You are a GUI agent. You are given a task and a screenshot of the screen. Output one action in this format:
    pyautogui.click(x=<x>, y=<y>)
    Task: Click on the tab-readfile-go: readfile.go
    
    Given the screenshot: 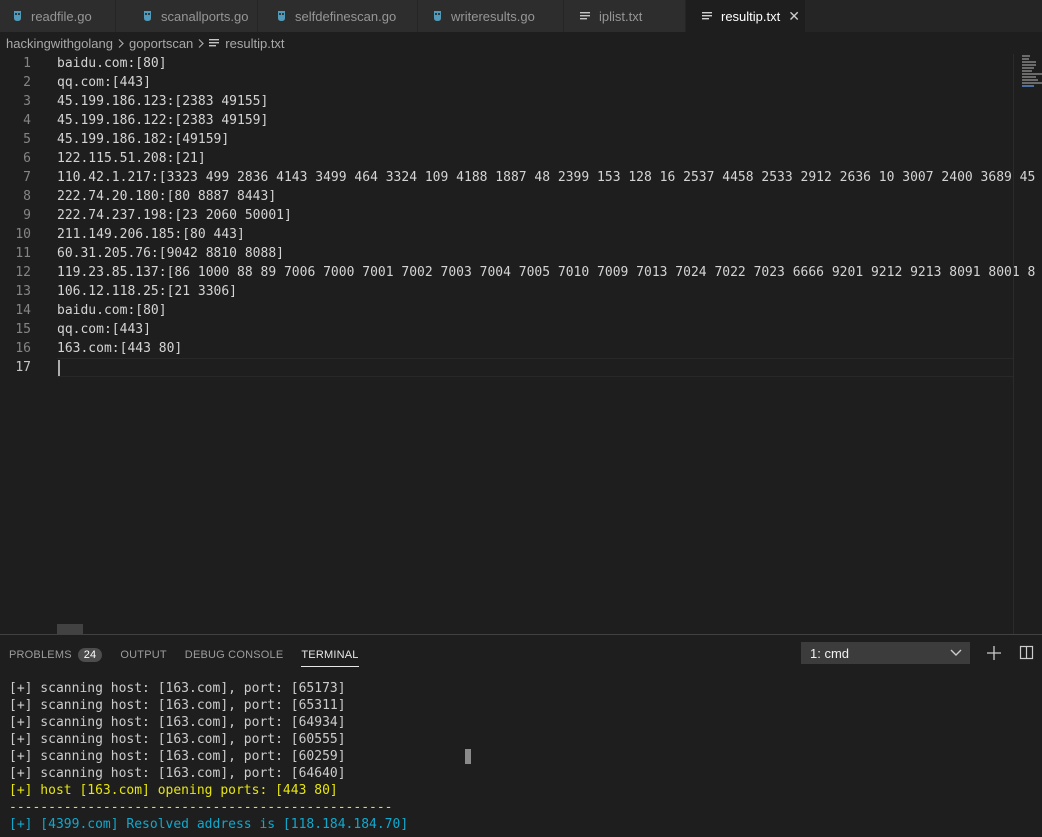 What is the action you would take?
    pyautogui.click(x=58, y=16)
    